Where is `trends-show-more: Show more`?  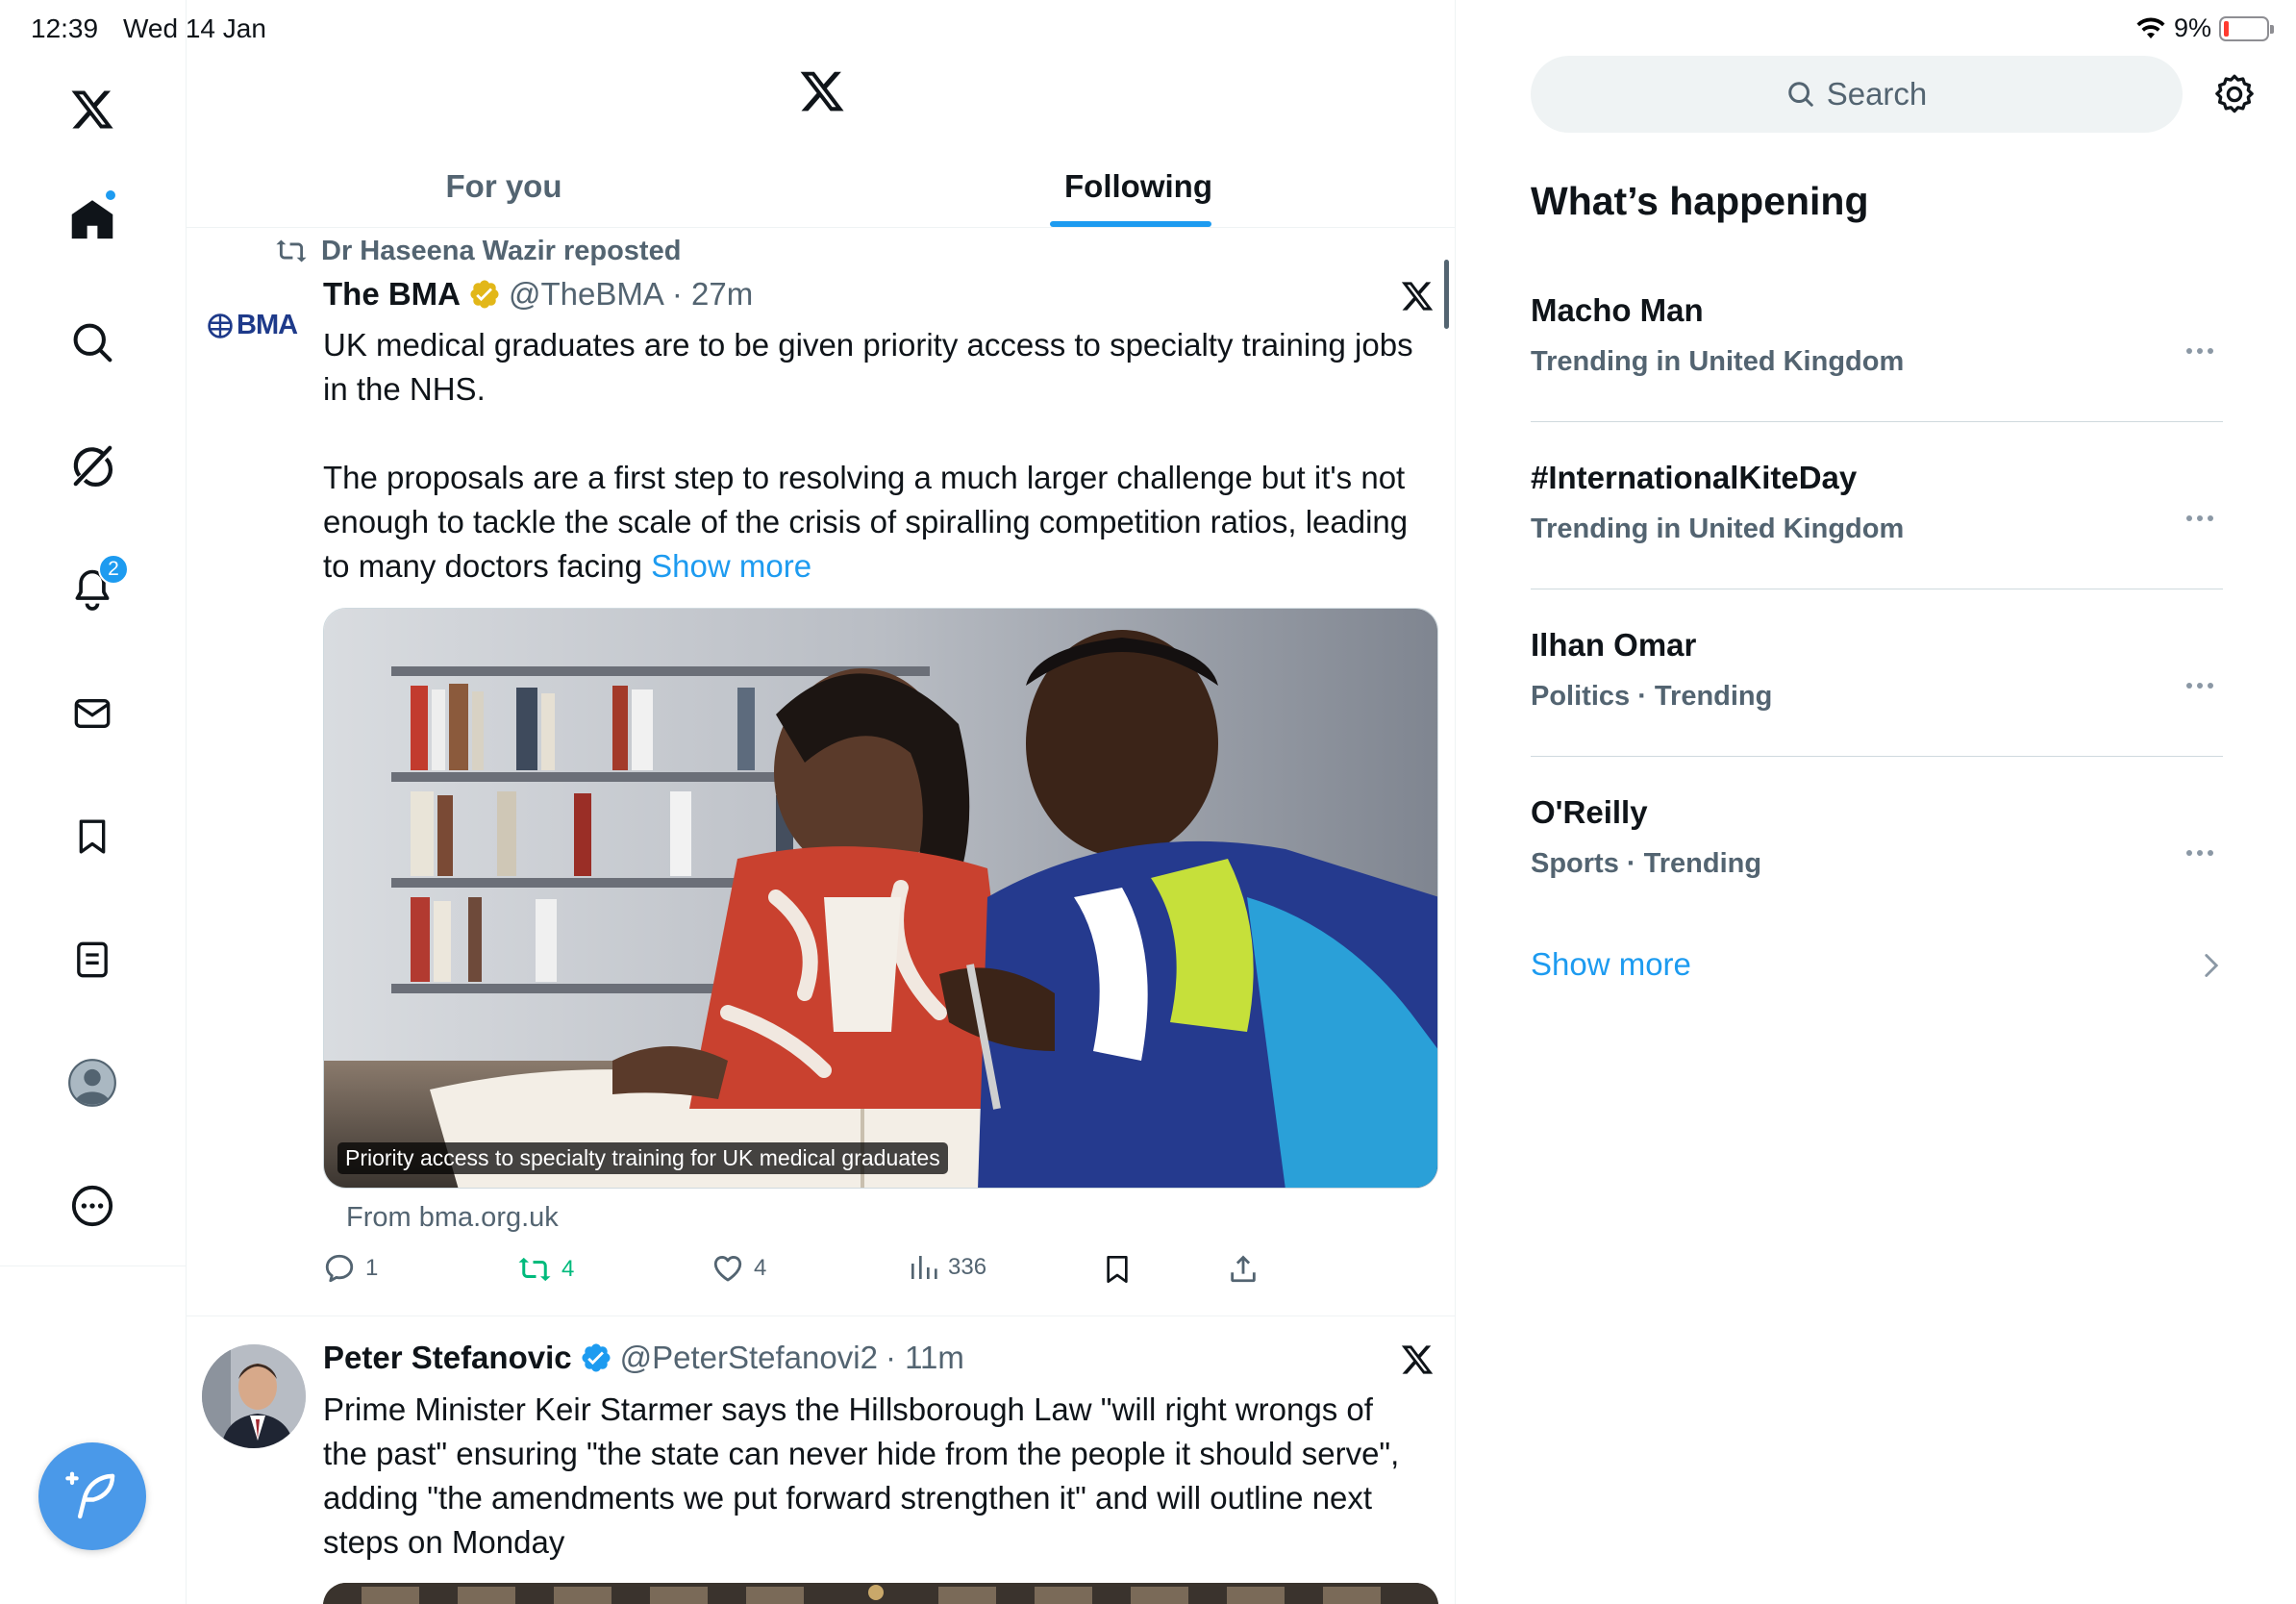
trends-show-more: Show more is located at coordinates (1611, 964).